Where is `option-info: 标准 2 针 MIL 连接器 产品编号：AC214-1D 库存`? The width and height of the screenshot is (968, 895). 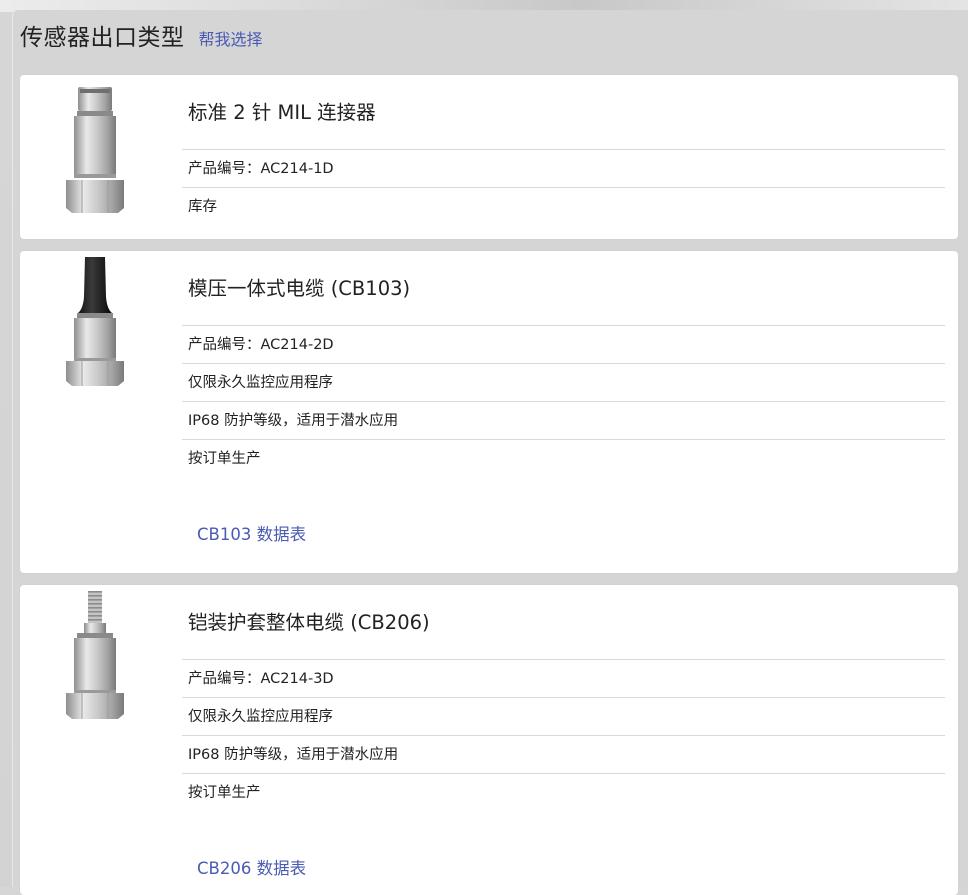 option-info: 标准 2 针 MIL 连接器 产品编号：AC214-1D 库存 is located at coordinates (563, 150).